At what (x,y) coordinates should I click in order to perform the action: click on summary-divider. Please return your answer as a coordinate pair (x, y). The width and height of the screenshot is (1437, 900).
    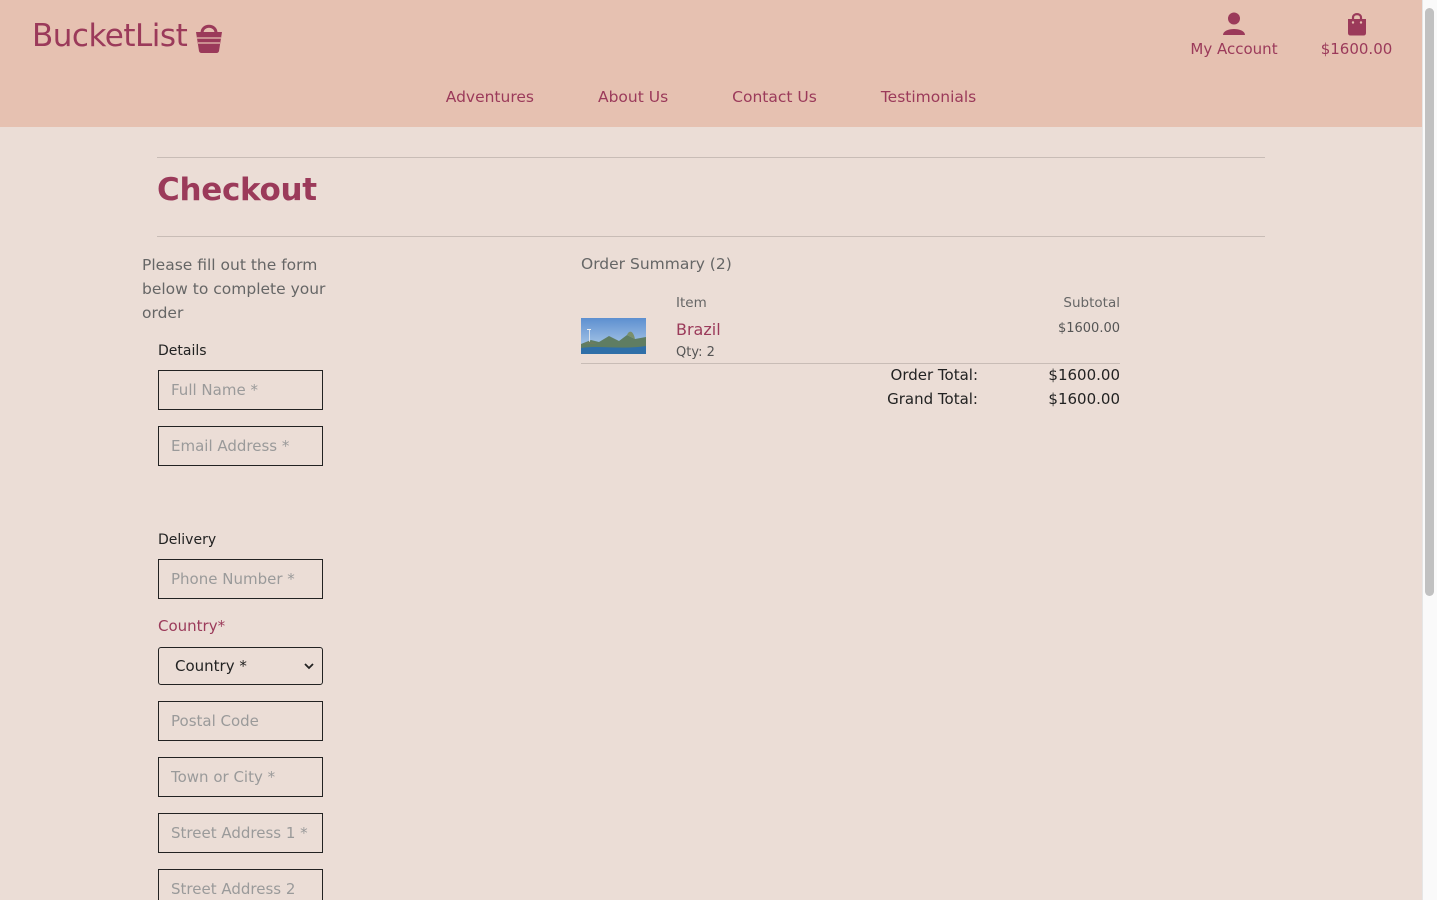
    Looking at the image, I should click on (850, 363).